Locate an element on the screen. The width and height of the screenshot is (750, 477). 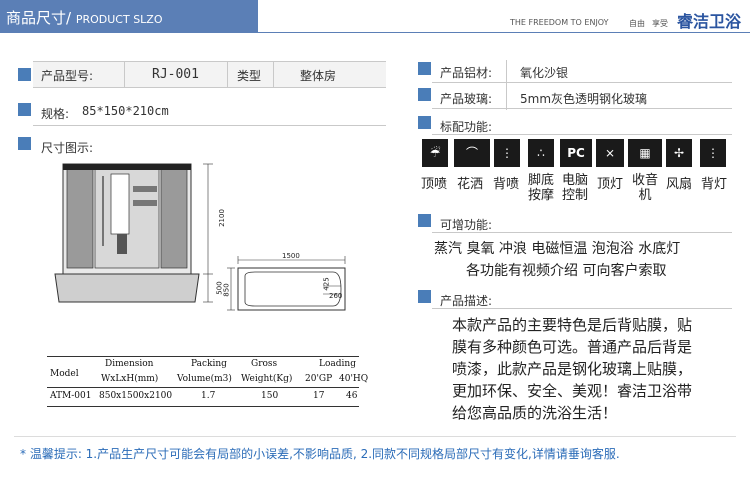
slogan-en: THE FREEDOM TO ENJOY is located at coordinates (559, 22).